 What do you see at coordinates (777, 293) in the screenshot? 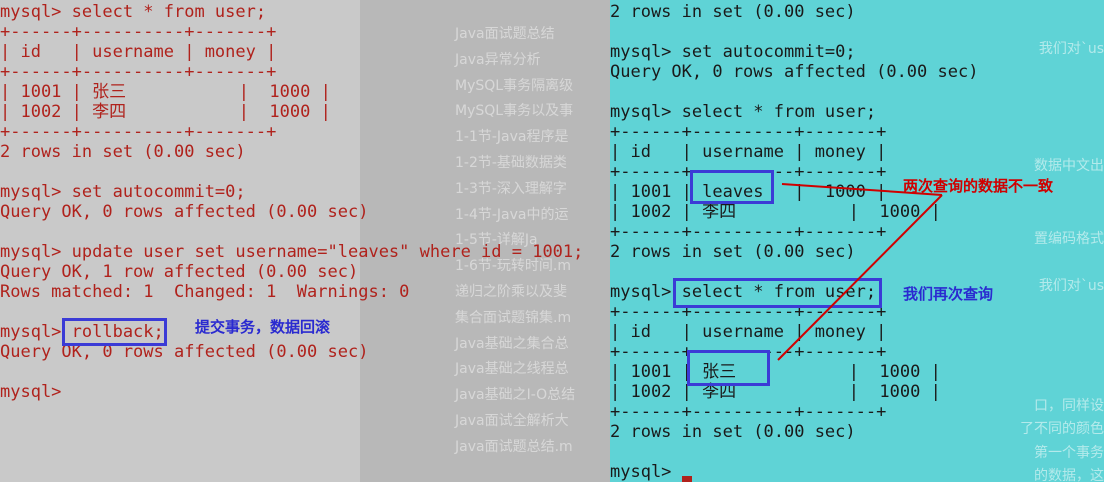
I see `select-query-highlight-box` at bounding box center [777, 293].